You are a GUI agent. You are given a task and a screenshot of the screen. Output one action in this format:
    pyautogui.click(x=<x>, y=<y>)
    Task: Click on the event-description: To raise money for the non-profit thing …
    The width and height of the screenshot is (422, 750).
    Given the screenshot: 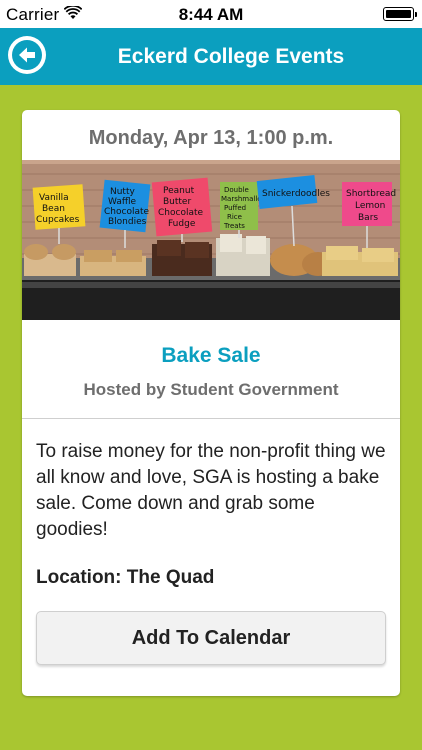 What is the action you would take?
    pyautogui.click(x=211, y=490)
    